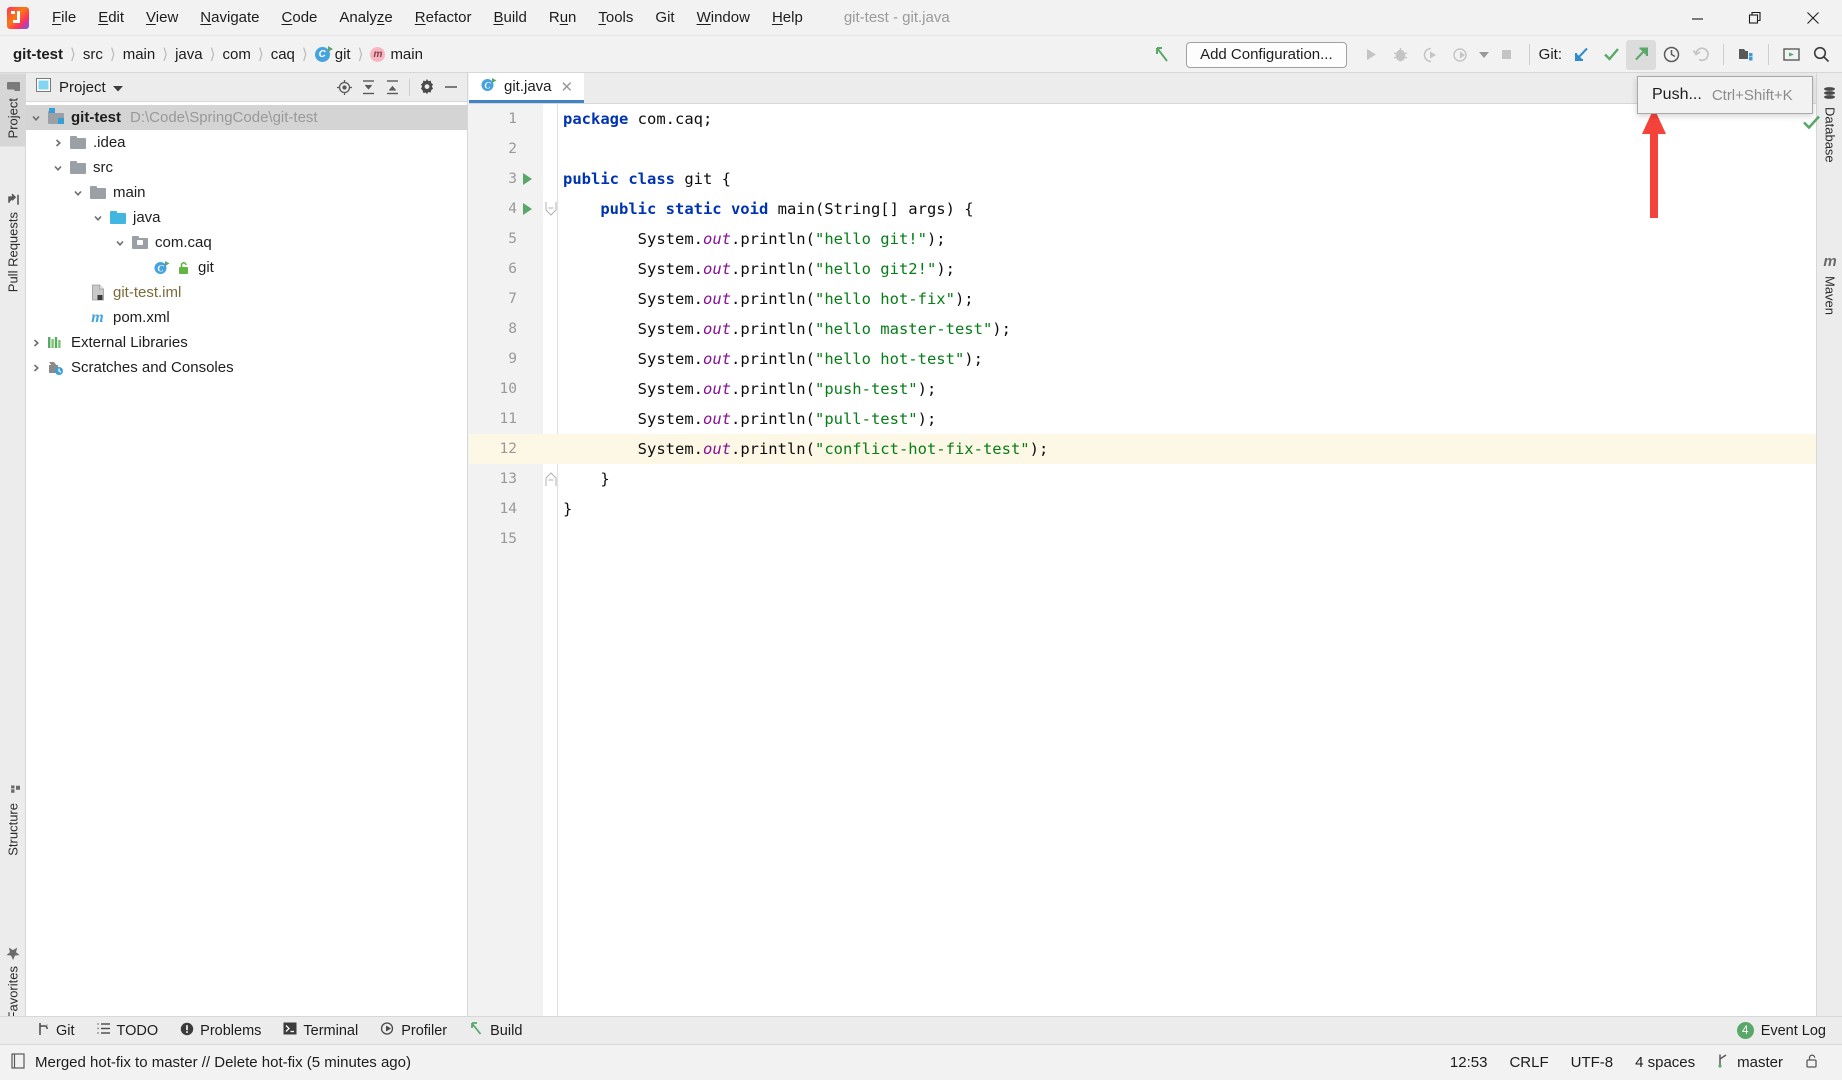 Image resolution: width=1842 pixels, height=1080 pixels. Describe the element at coordinates (1671, 55) in the screenshot. I see `git-history-button` at that location.